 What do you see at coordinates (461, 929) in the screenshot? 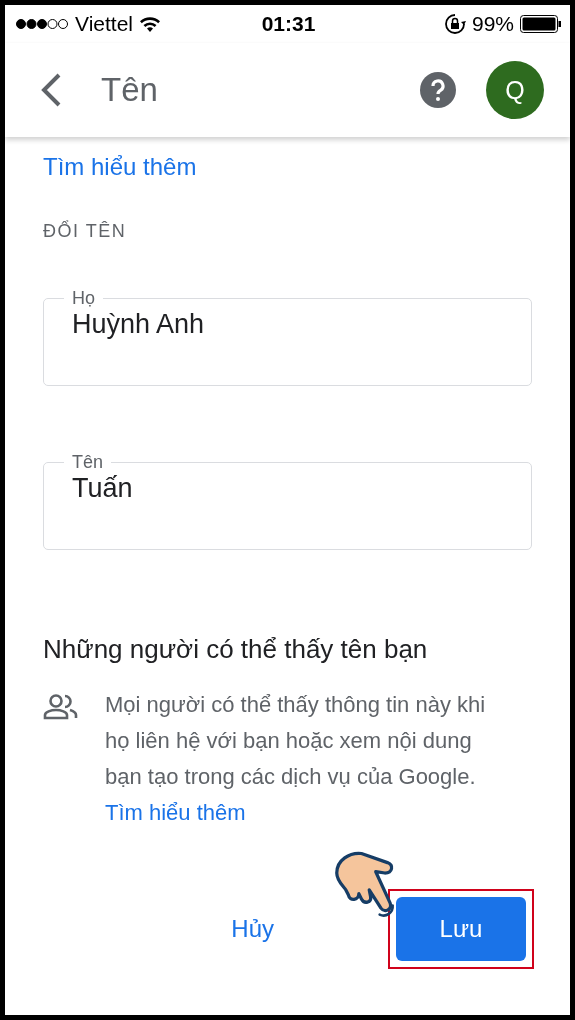
I see `save-button: Lưu` at bounding box center [461, 929].